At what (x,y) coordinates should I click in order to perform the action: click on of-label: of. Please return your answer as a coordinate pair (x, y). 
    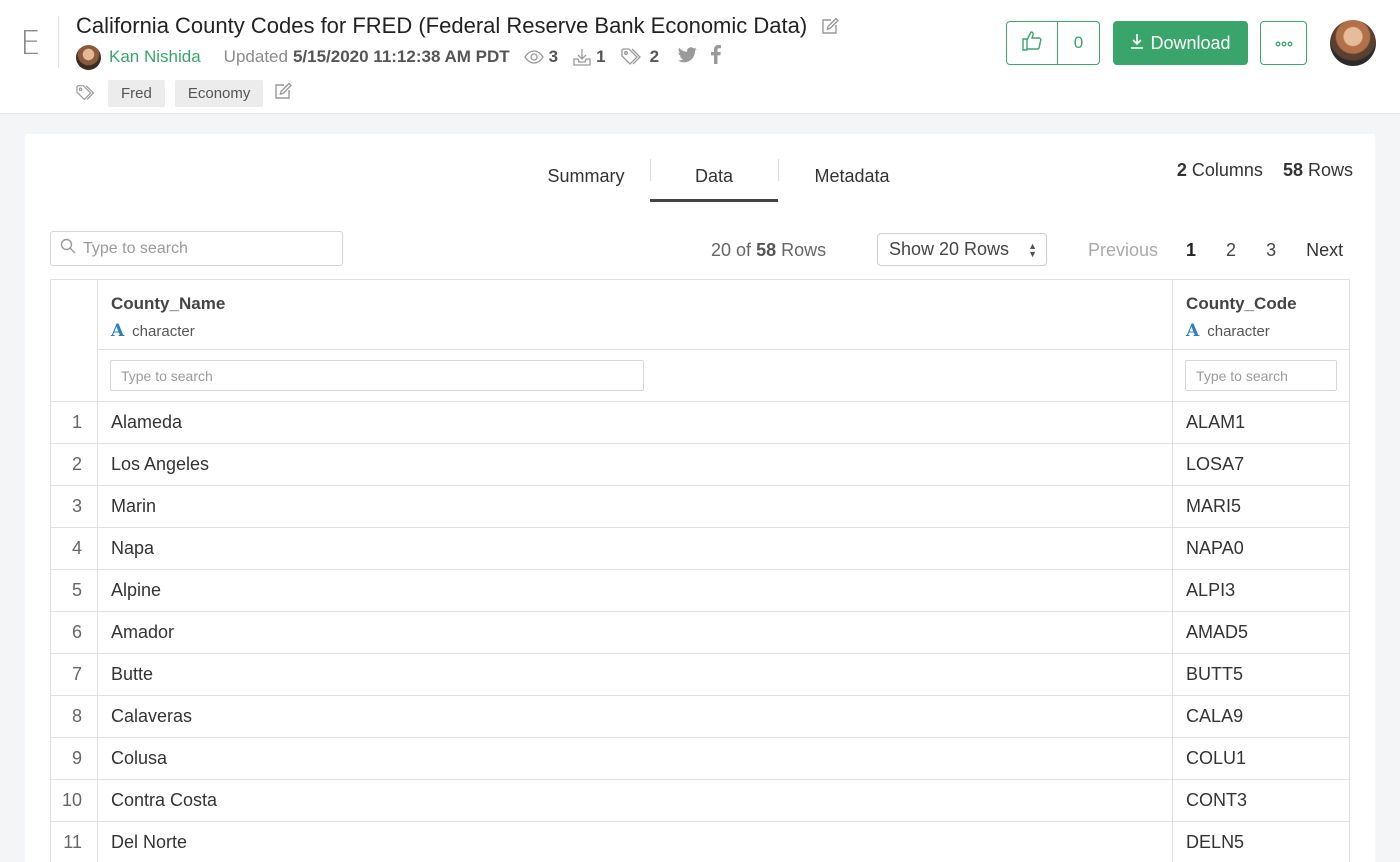
    Looking at the image, I should click on (744, 250).